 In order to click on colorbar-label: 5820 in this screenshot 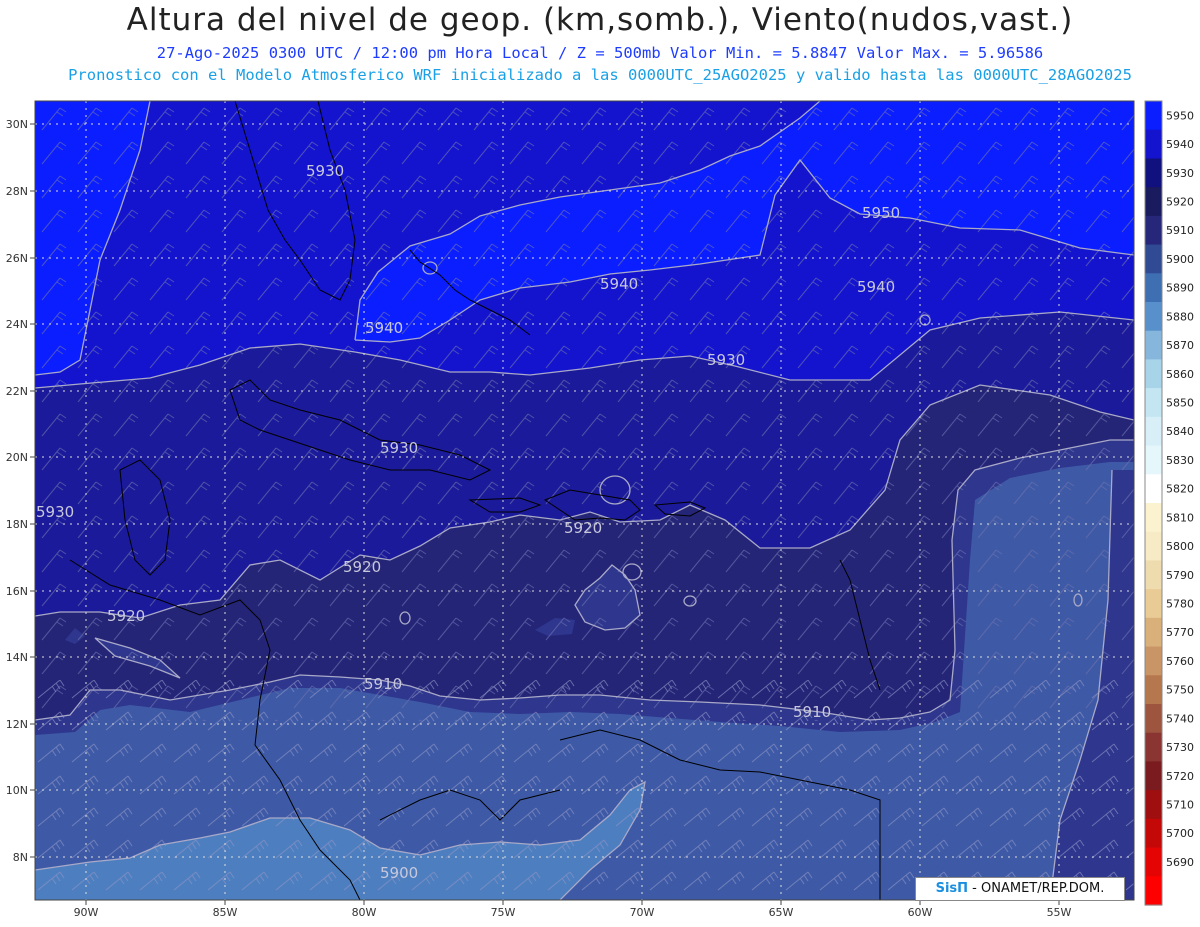, I will do `click(1180, 489)`.